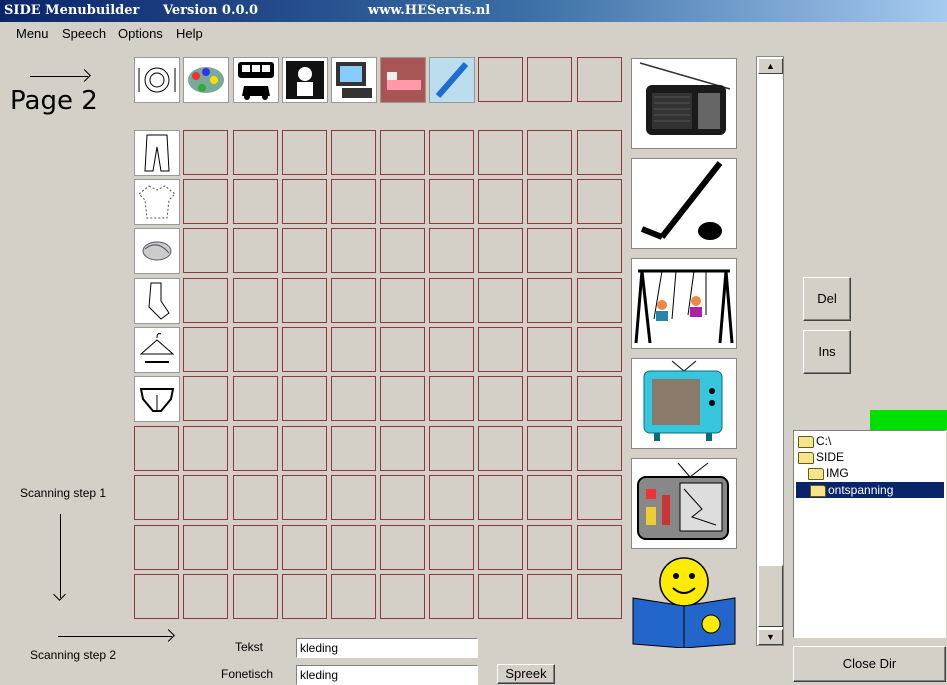  What do you see at coordinates (869, 664) in the screenshot?
I see `close-dir-button: Close Dir` at bounding box center [869, 664].